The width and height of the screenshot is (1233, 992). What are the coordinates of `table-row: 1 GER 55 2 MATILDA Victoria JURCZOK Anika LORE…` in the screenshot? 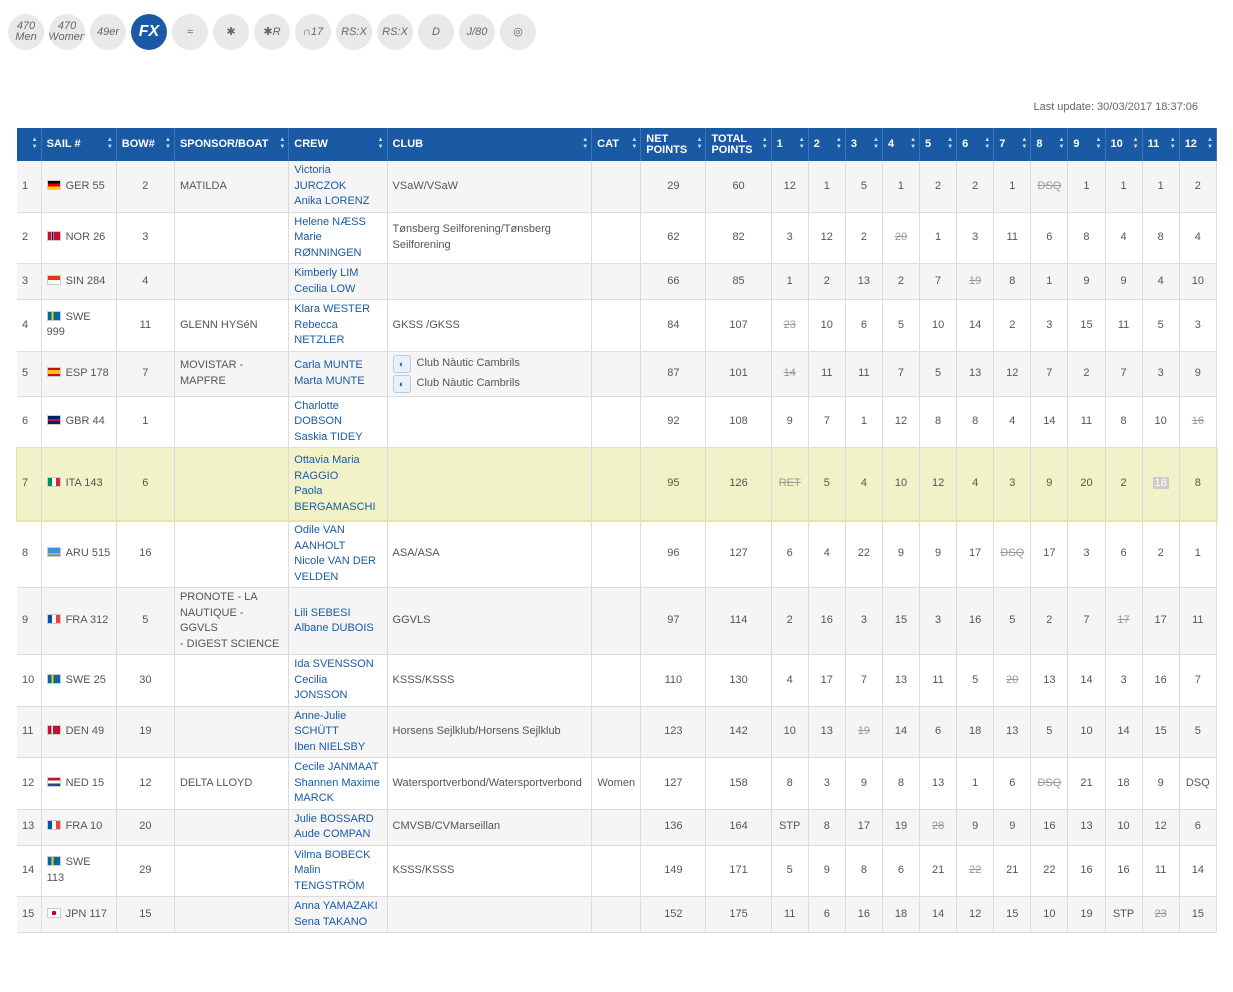 It's located at (617, 187).